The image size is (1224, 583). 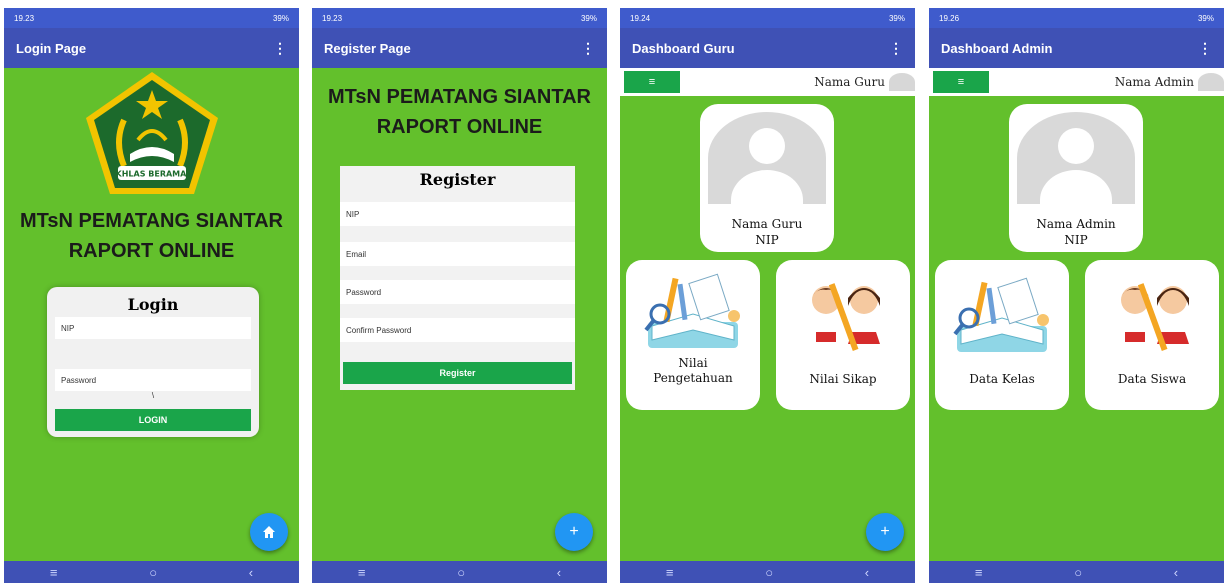 What do you see at coordinates (1076, 82) in the screenshot?
I see `dashboard-toolbar: ≡ Nama Admin` at bounding box center [1076, 82].